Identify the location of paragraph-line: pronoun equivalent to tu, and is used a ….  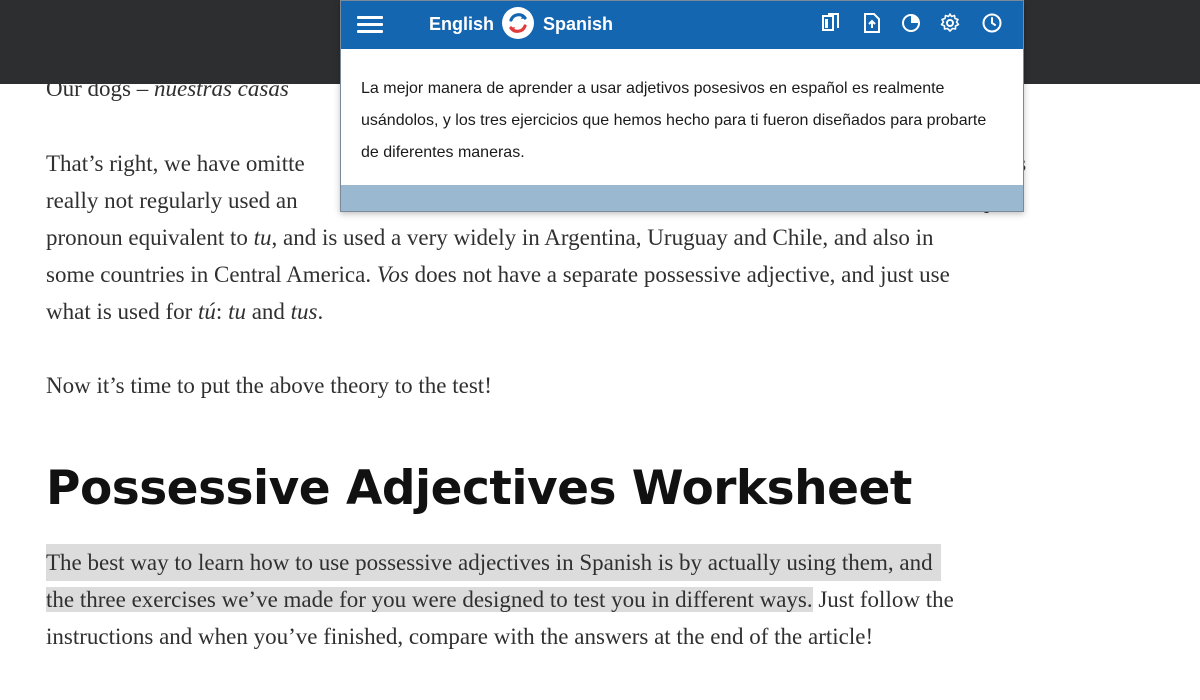
(490, 237).